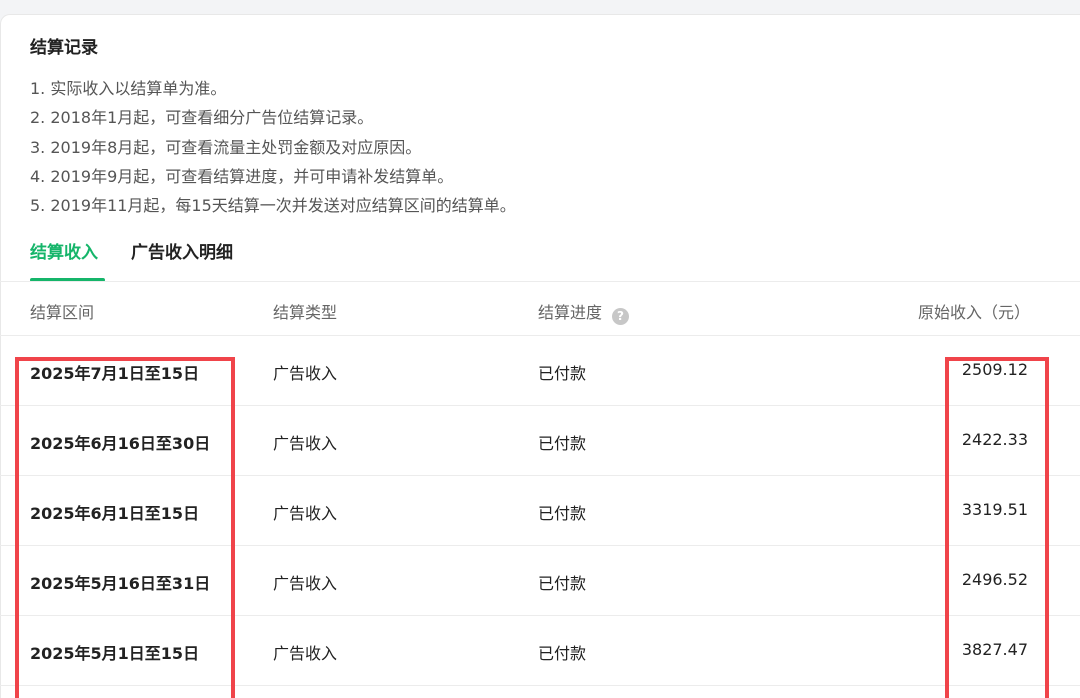  Describe the element at coordinates (115, 373) in the screenshot. I see `cell-period: 2025年7月1日至15日` at that location.